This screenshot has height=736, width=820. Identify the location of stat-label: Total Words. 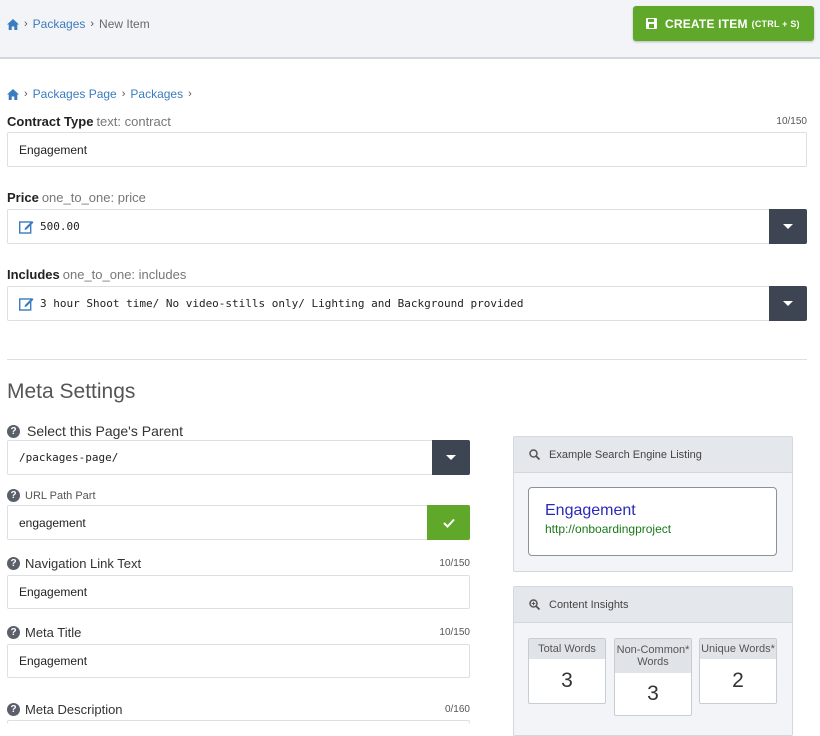
(567, 649).